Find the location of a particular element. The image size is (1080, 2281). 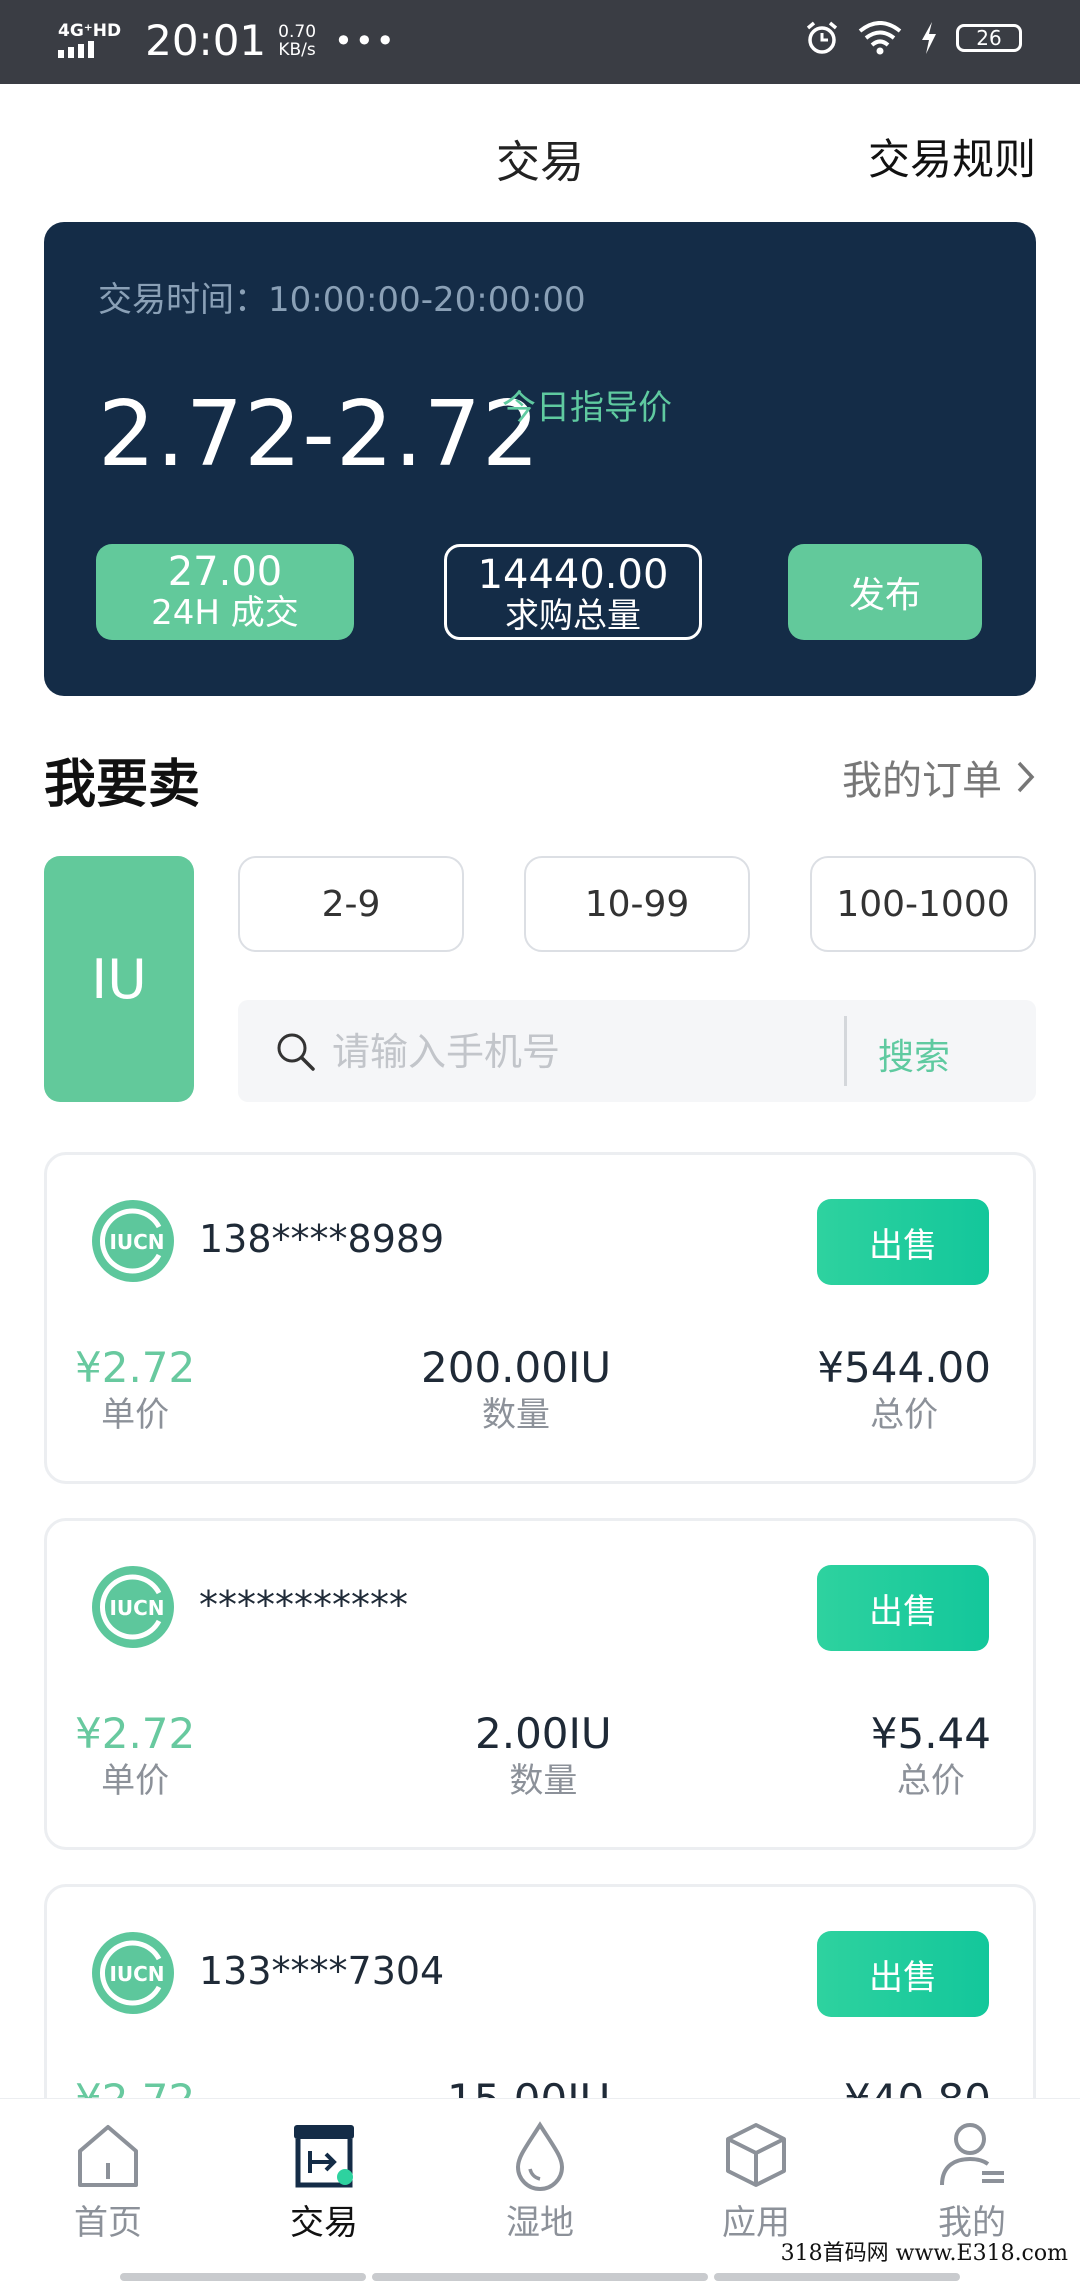

quantity-column: 15.00IU 数量 is located at coordinates (528, 2088).